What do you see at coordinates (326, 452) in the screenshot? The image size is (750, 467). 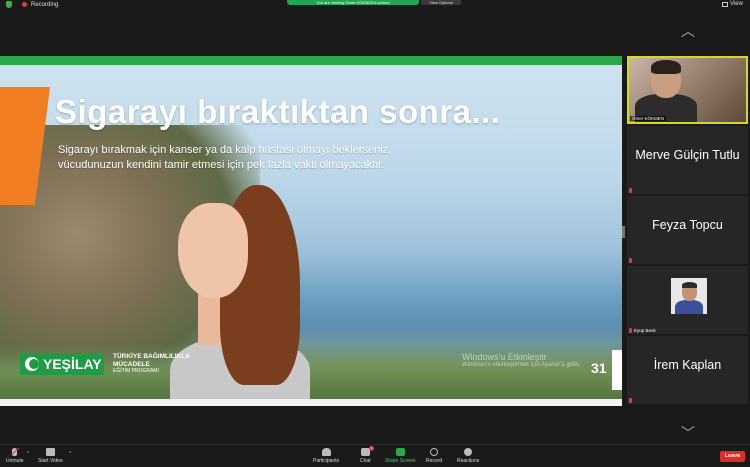 I see `participants-icon` at bounding box center [326, 452].